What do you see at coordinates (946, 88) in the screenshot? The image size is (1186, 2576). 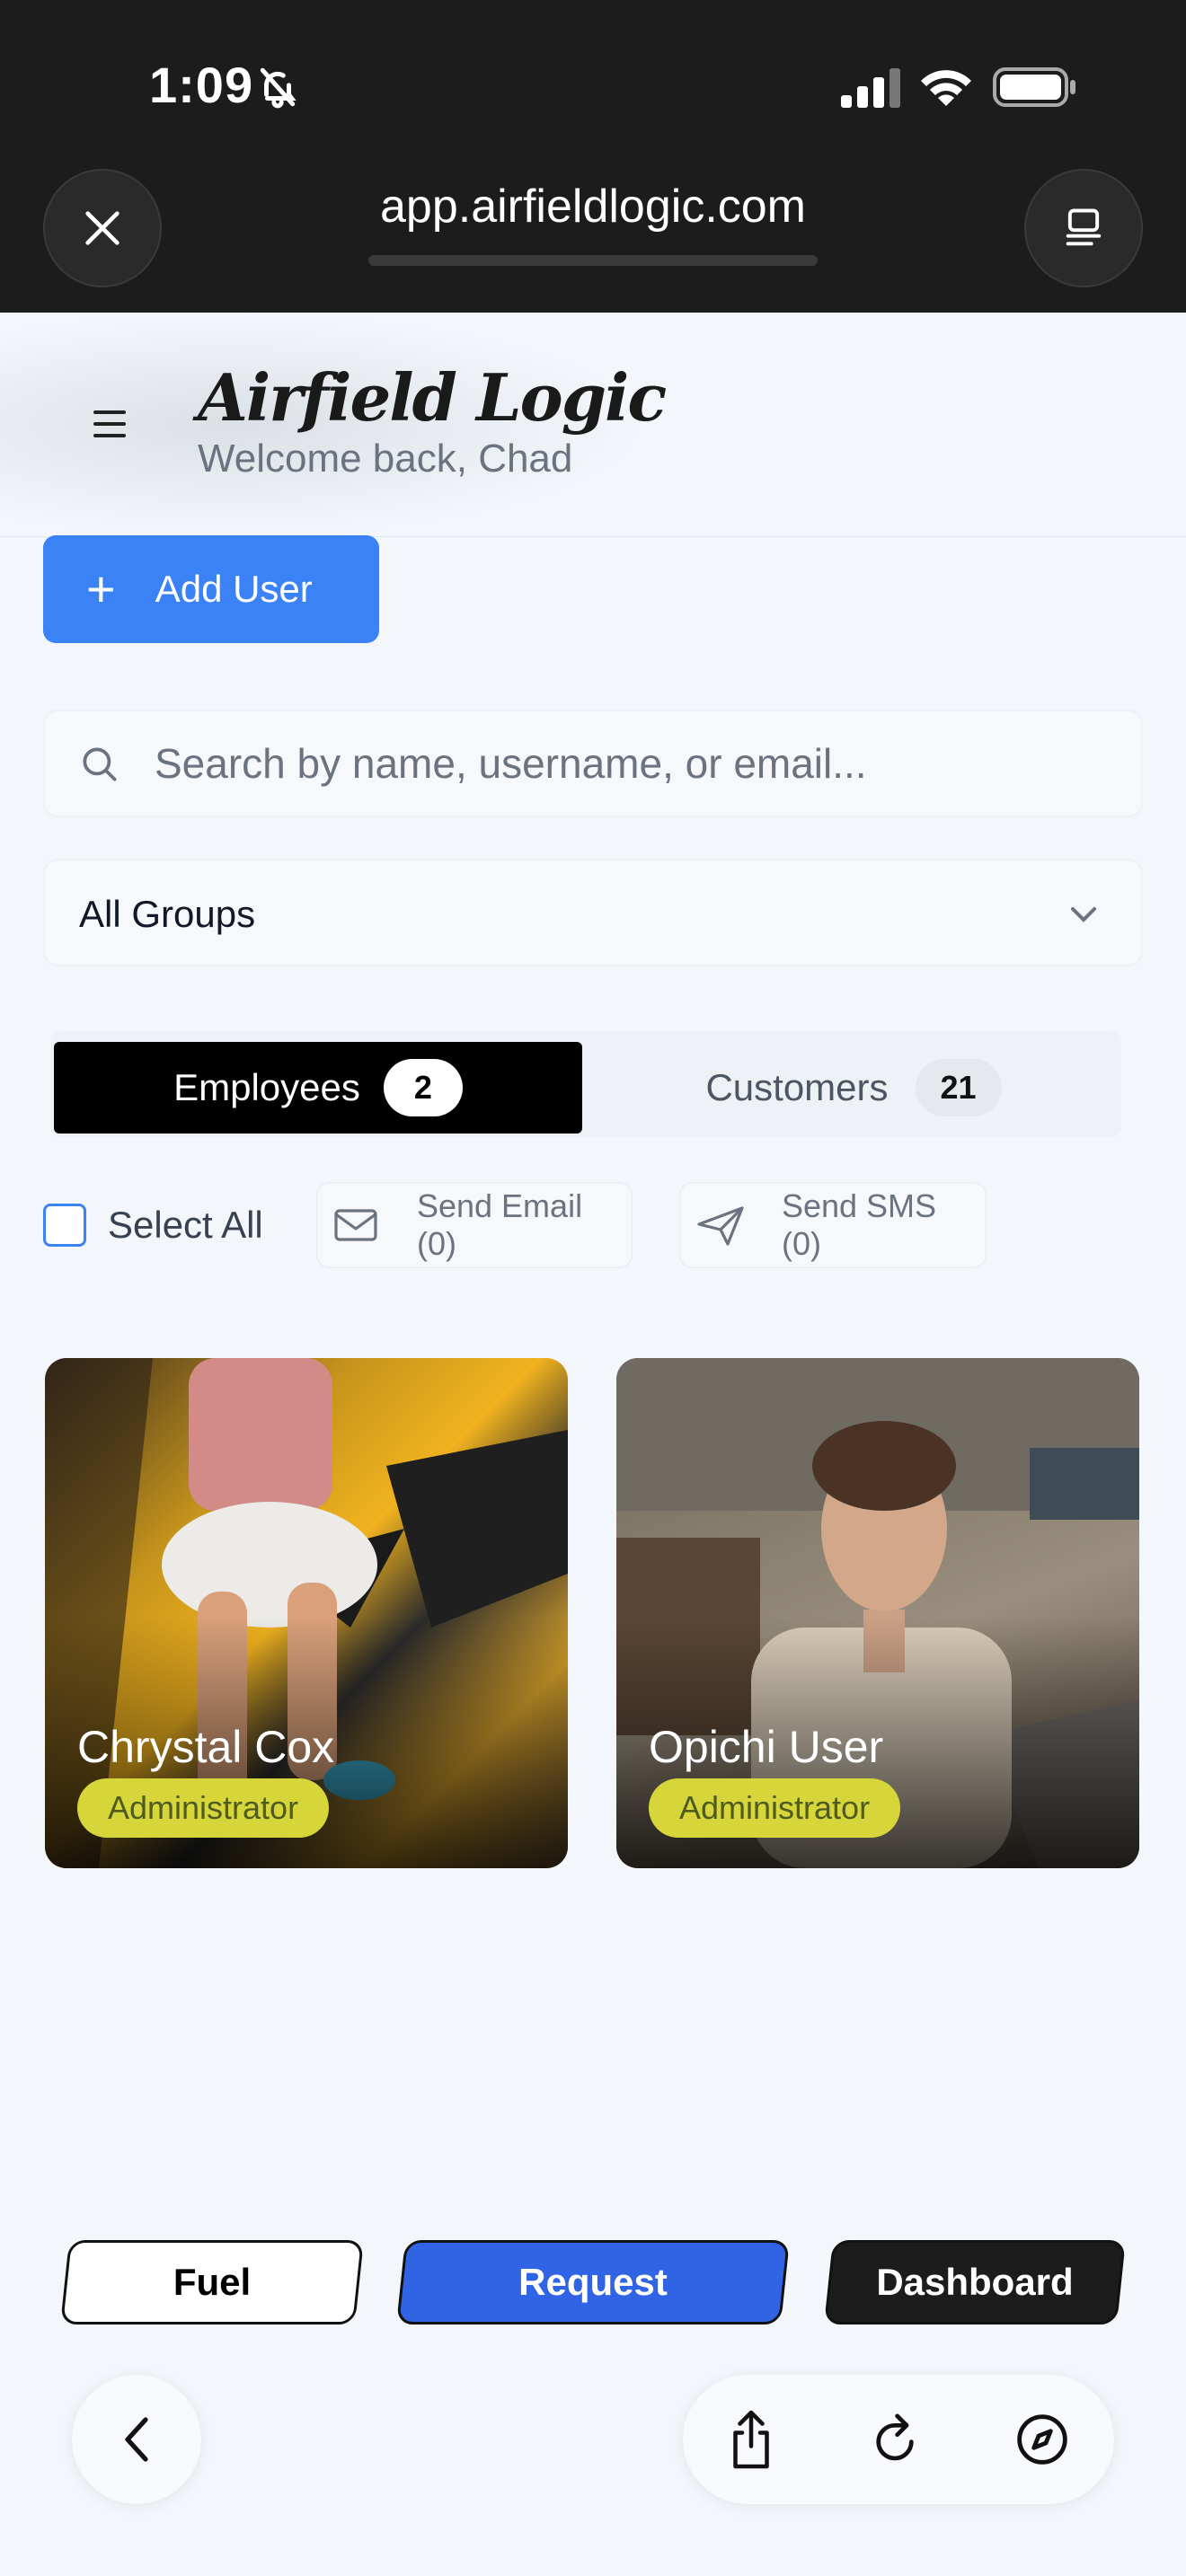 I see `wifi-icon` at bounding box center [946, 88].